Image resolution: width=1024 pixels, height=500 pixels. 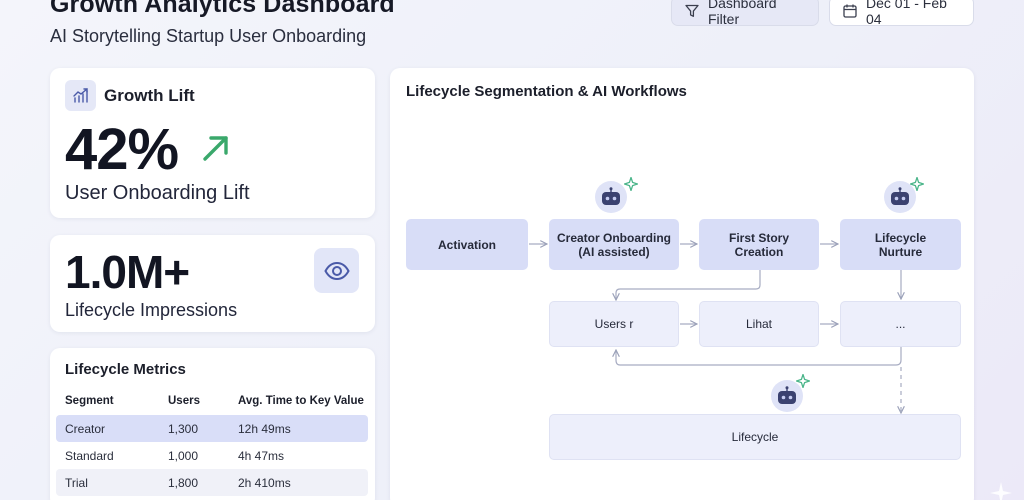 I want to click on calendar-icon, so click(x=850, y=11).